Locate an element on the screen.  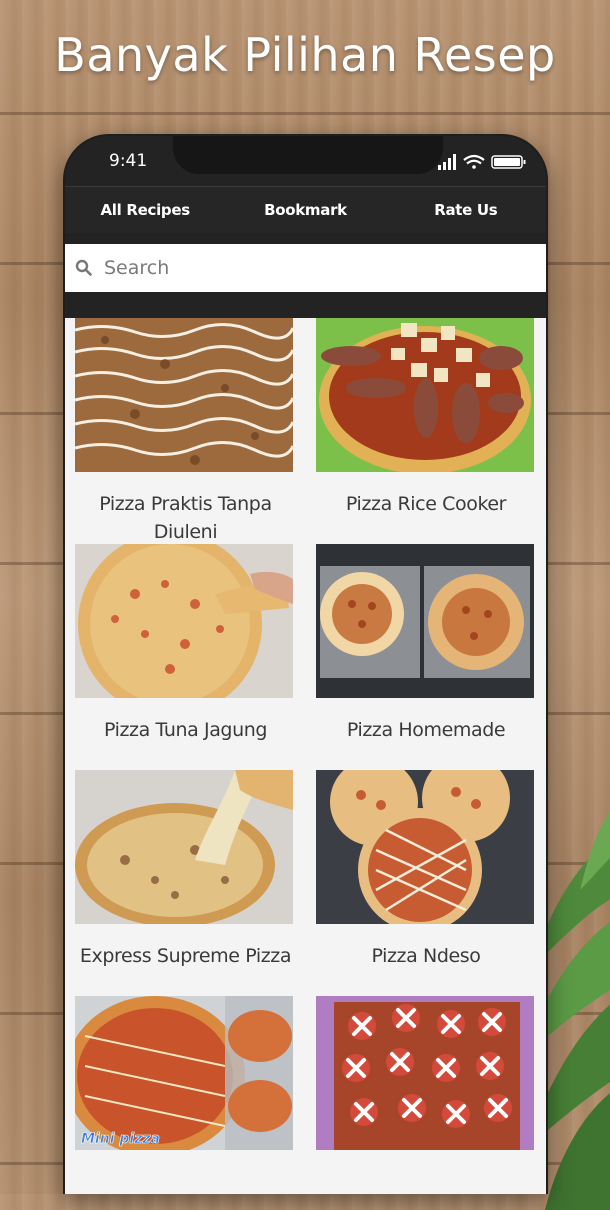
recipe-card: Pizza Tuna Jagung is located at coordinates (185, 657).